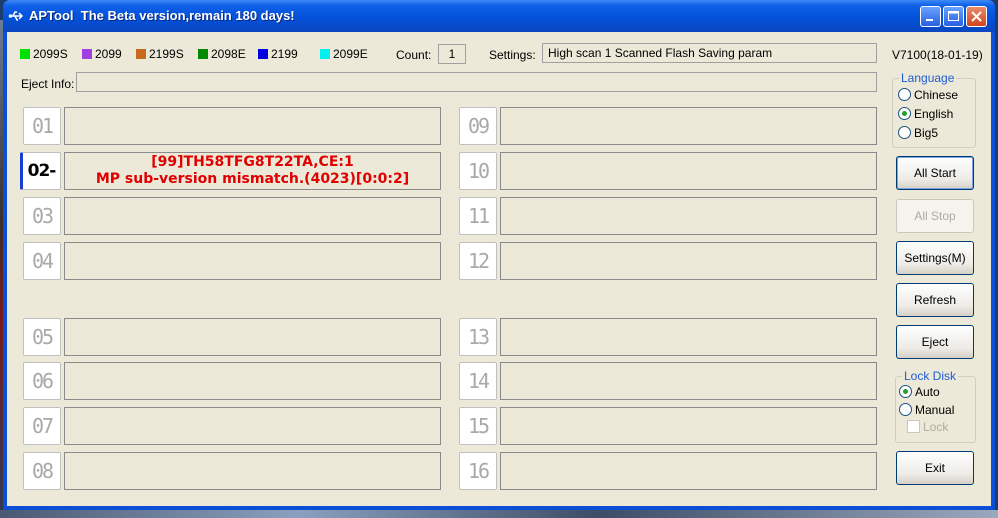  I want to click on slot-number-2: 02-E, so click(40, 184).